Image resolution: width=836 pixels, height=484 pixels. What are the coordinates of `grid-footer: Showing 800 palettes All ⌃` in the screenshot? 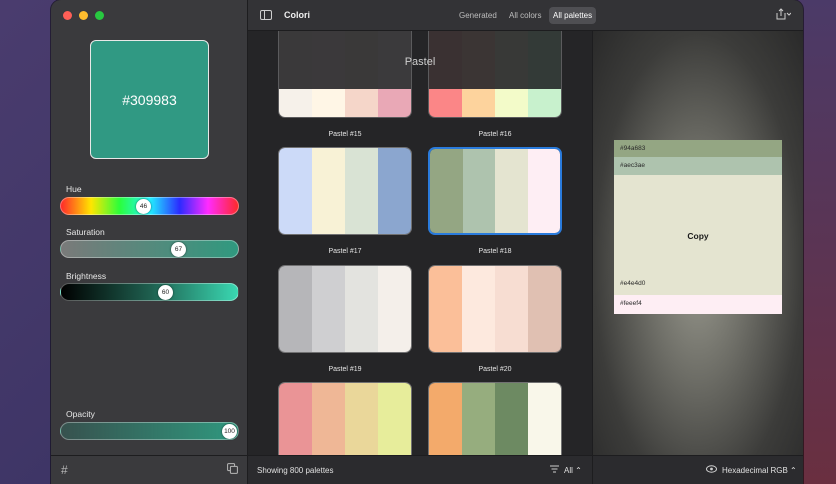 It's located at (420, 469).